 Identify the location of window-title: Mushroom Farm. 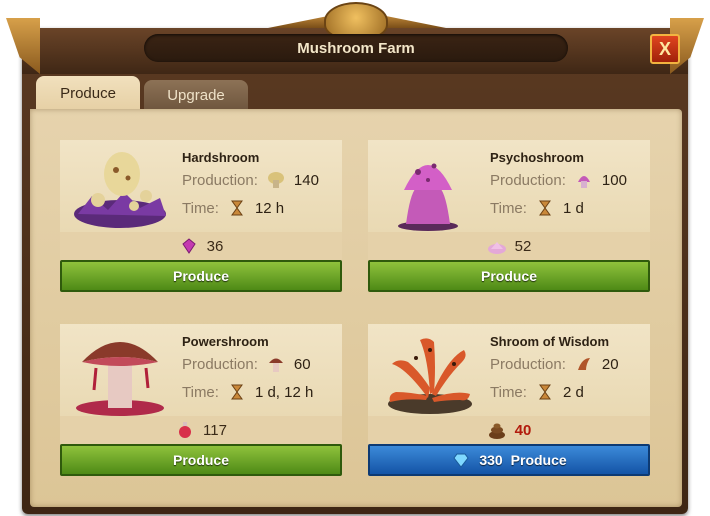
(356, 48).